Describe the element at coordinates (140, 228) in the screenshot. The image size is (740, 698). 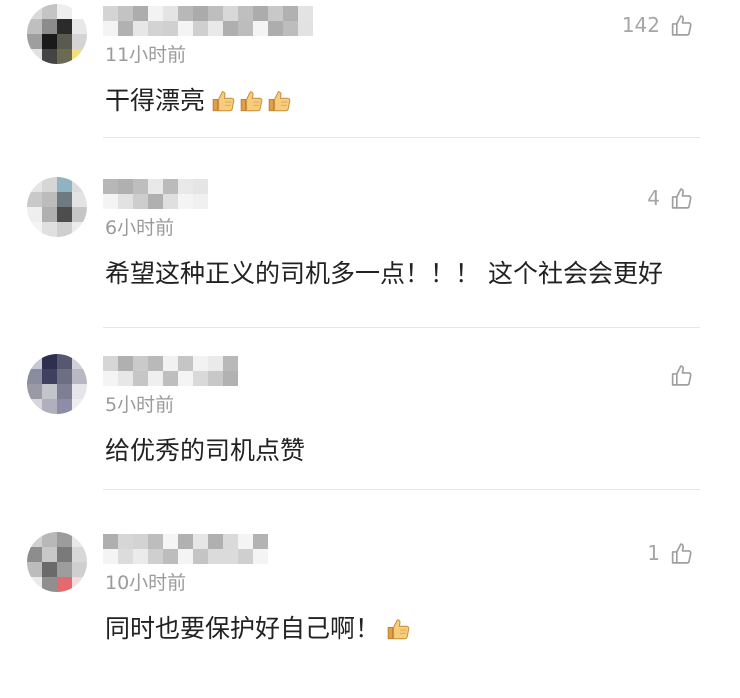
I see `comment-time: 6小时前` at that location.